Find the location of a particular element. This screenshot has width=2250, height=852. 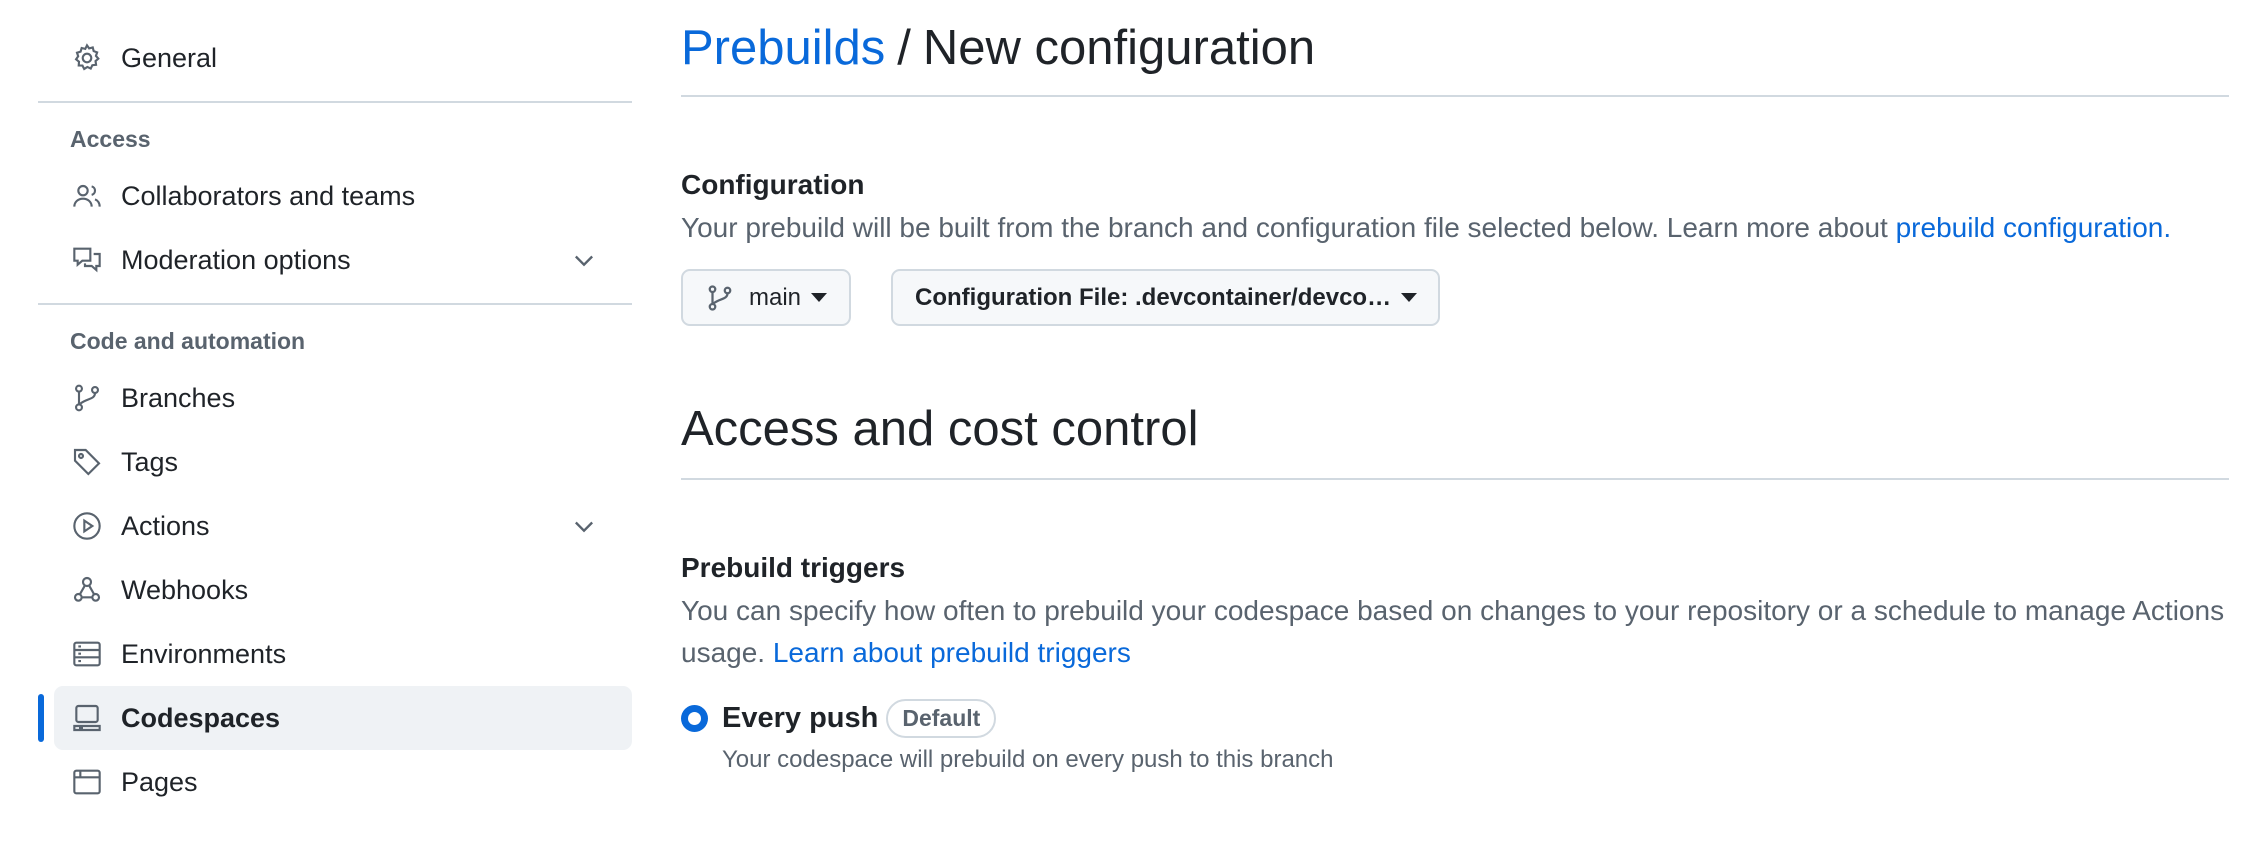

configuration-heading: Configuration is located at coordinates (773, 184).